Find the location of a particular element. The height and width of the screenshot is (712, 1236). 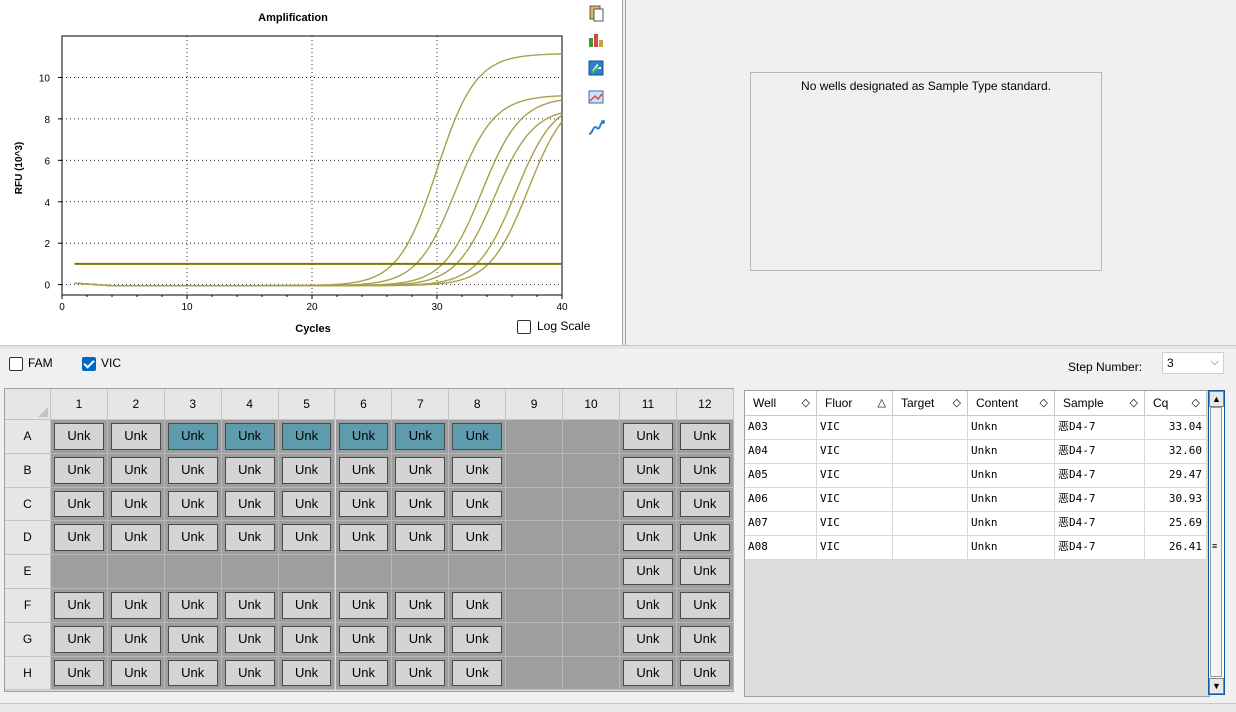

vic-checkbox is located at coordinates (89, 364).